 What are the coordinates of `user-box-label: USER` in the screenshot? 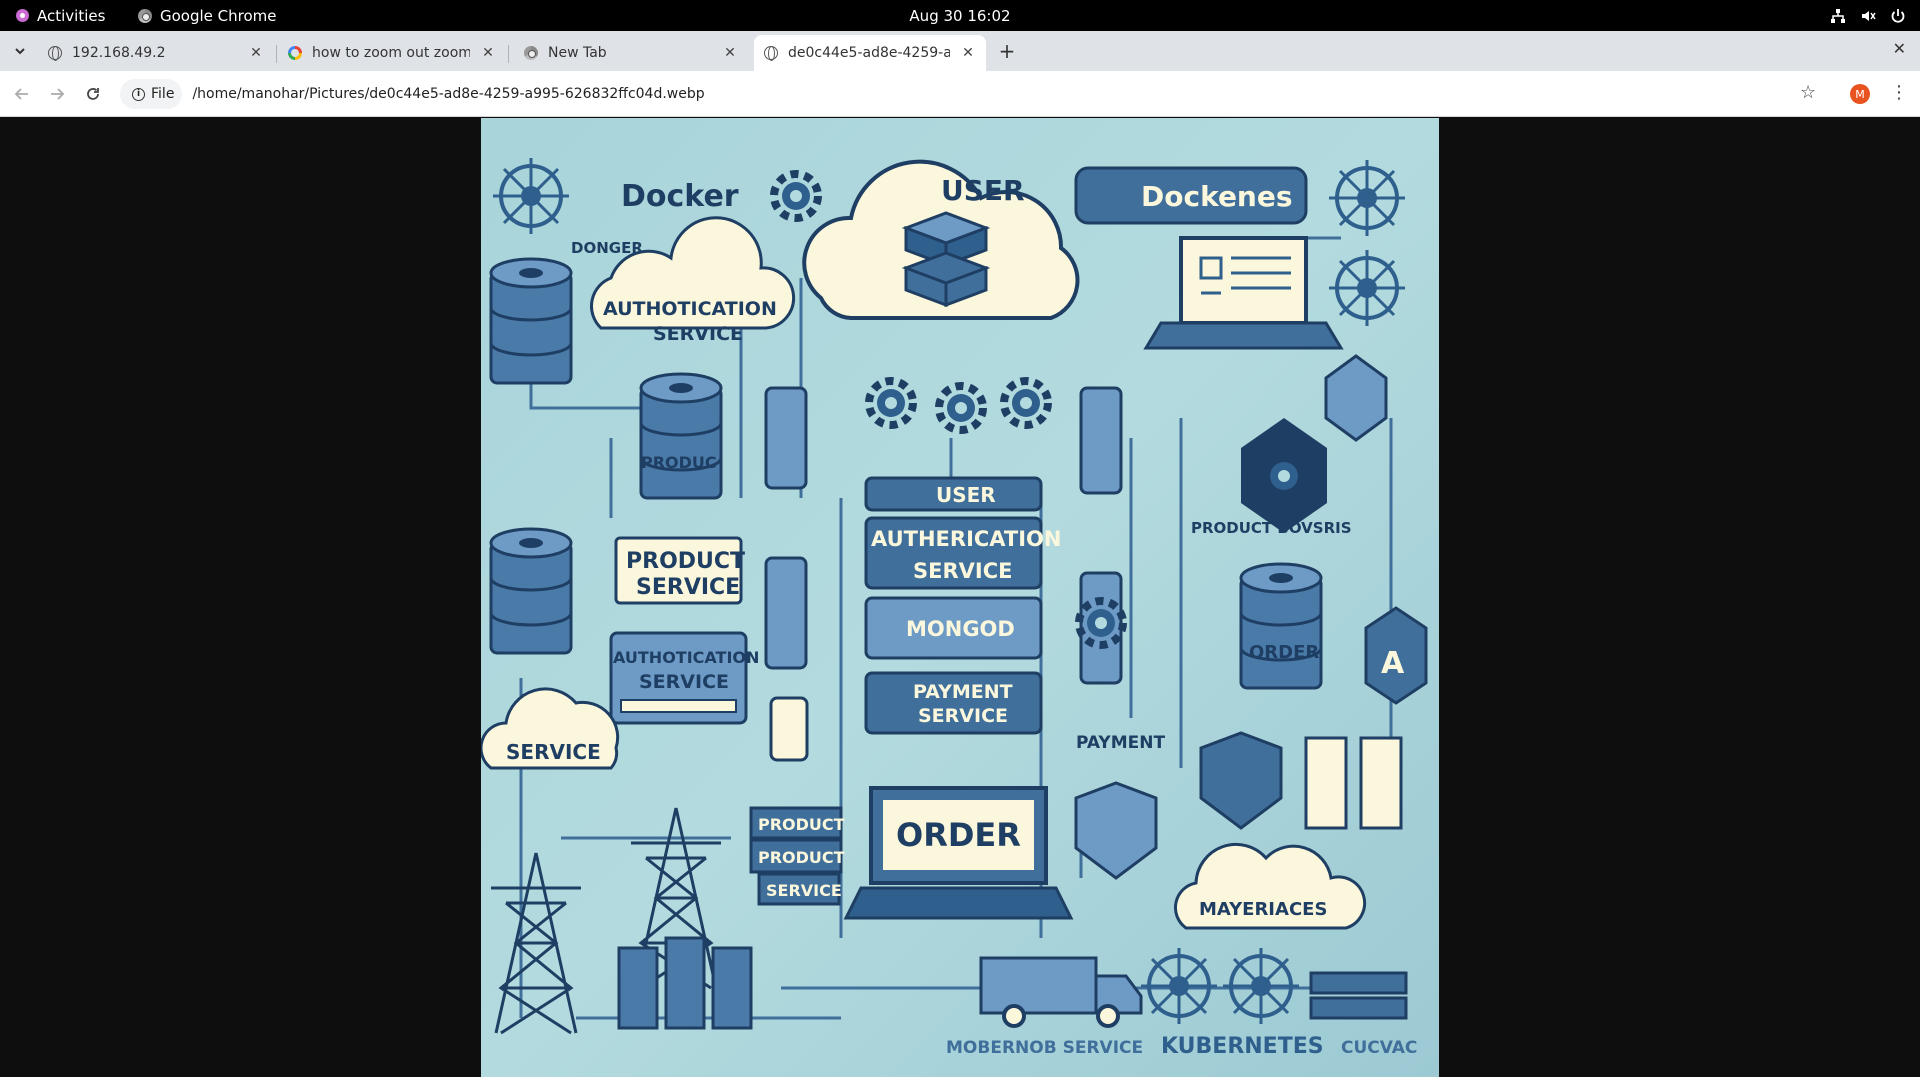 It's located at (966, 495).